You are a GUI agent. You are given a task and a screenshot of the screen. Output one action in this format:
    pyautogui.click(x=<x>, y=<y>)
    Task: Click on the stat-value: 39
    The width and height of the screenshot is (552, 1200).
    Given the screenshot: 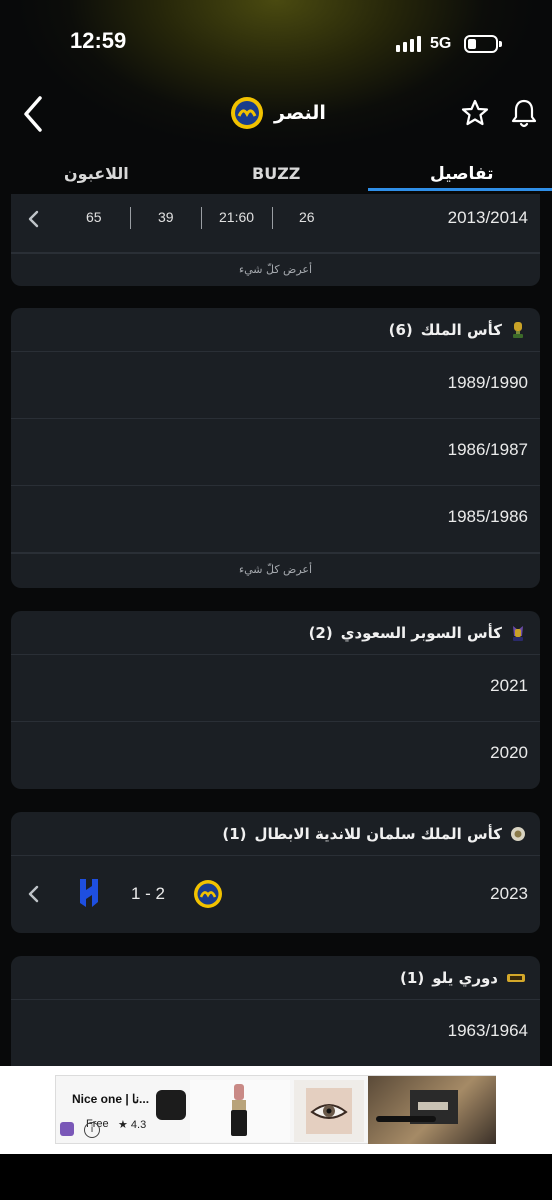 What is the action you would take?
    pyautogui.click(x=166, y=217)
    